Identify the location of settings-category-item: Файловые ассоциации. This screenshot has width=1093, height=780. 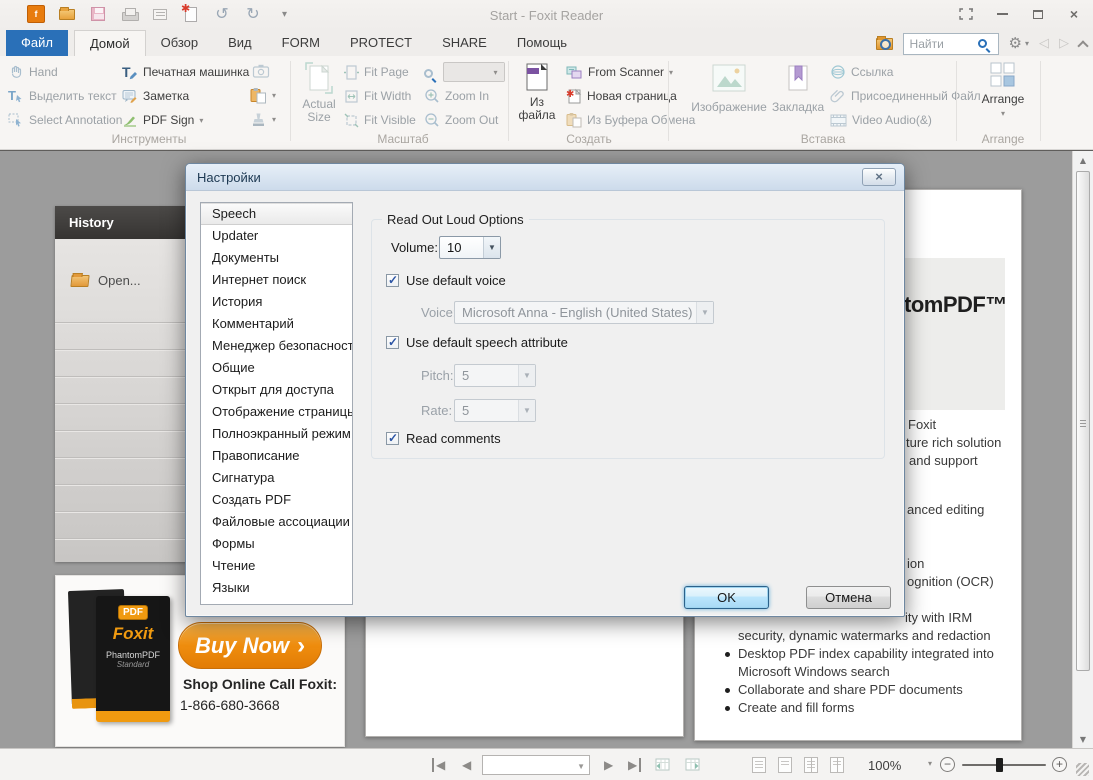
(276, 522).